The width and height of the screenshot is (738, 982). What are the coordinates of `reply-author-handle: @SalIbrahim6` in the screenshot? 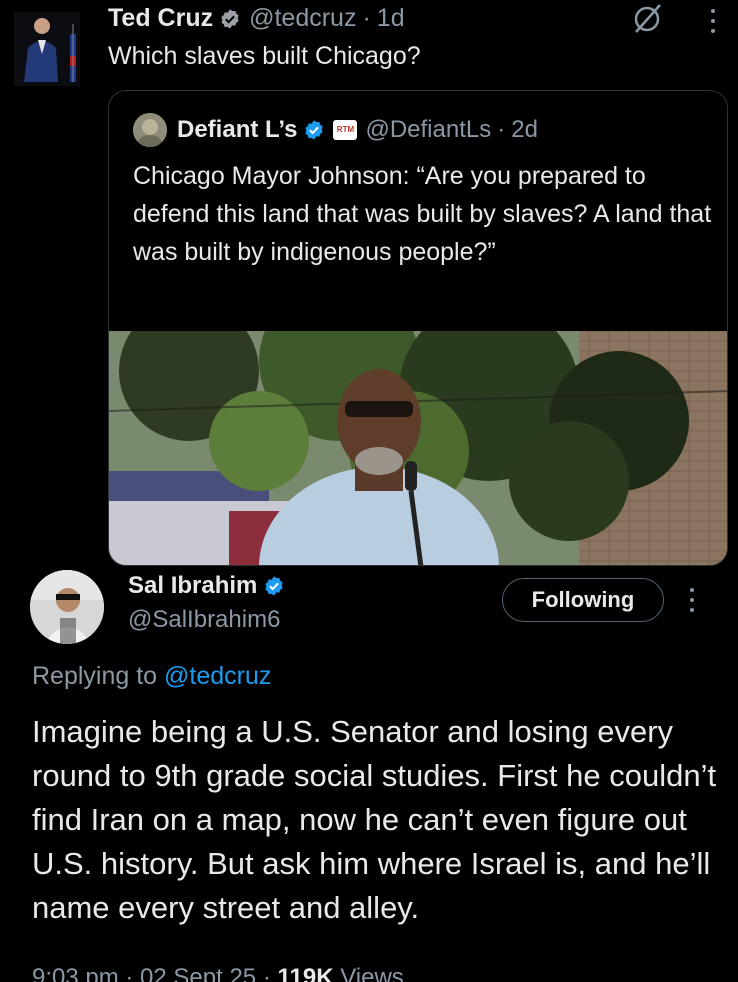 It's located at (204, 620).